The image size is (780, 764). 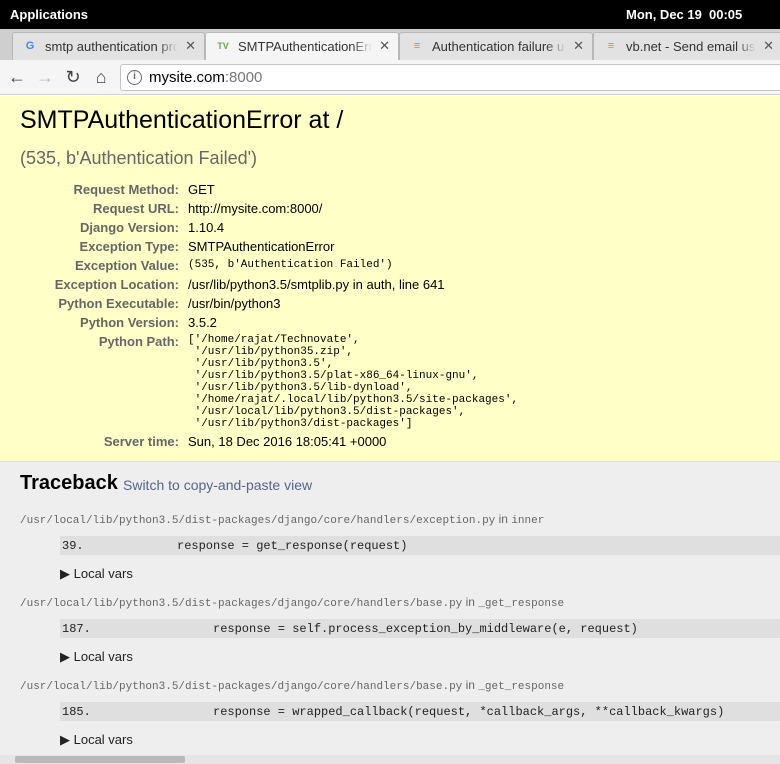 I want to click on tab-authentication-failure: ≡ Authentication failure u ✕, so click(x=496, y=46).